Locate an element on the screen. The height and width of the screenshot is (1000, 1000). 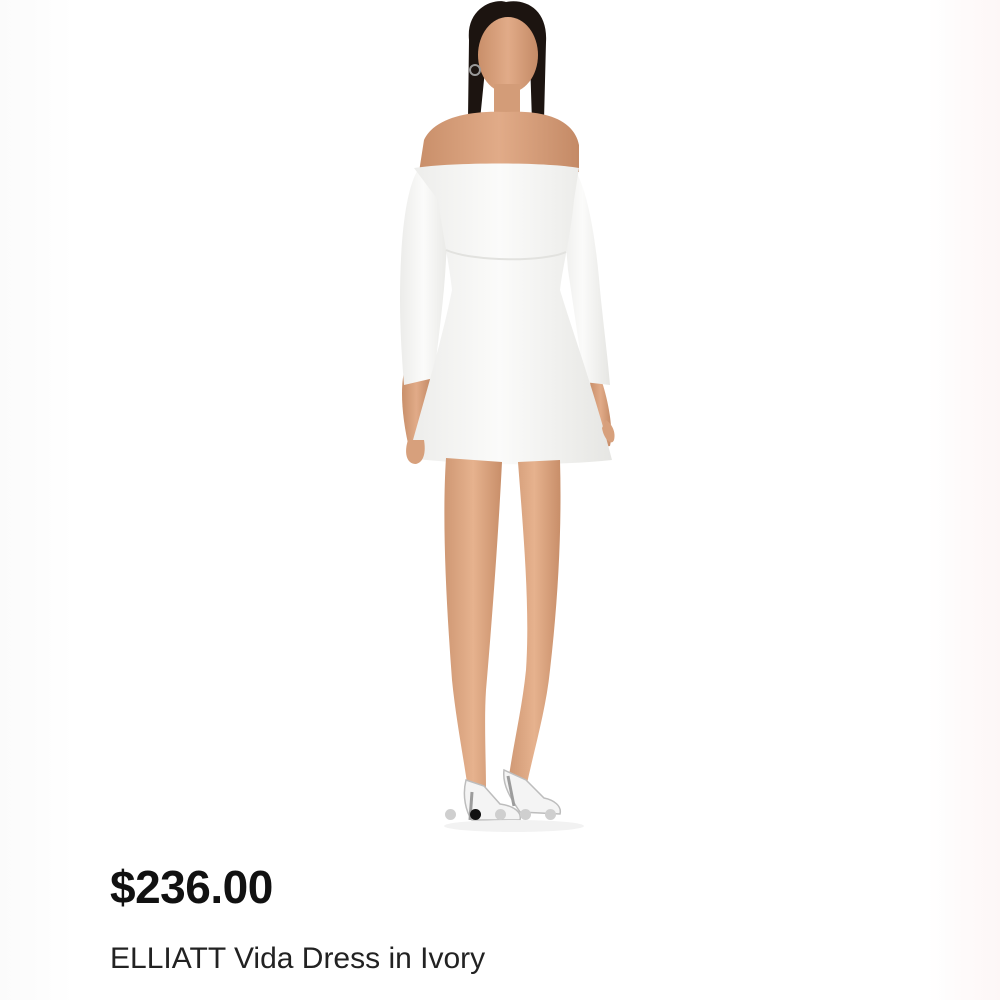
right-edge-background is located at coordinates (964, 500).